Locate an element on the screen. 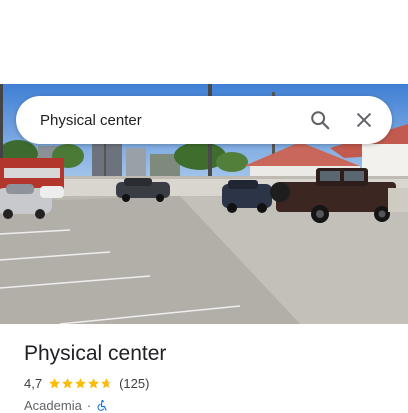 The width and height of the screenshot is (408, 413). close-button is located at coordinates (364, 120).